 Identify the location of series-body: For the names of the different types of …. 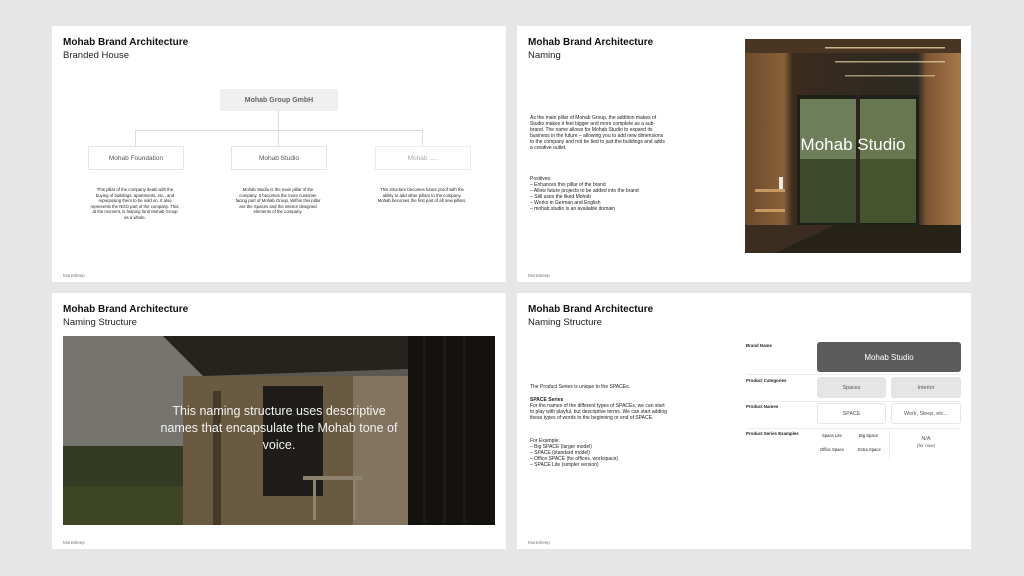
(598, 412).